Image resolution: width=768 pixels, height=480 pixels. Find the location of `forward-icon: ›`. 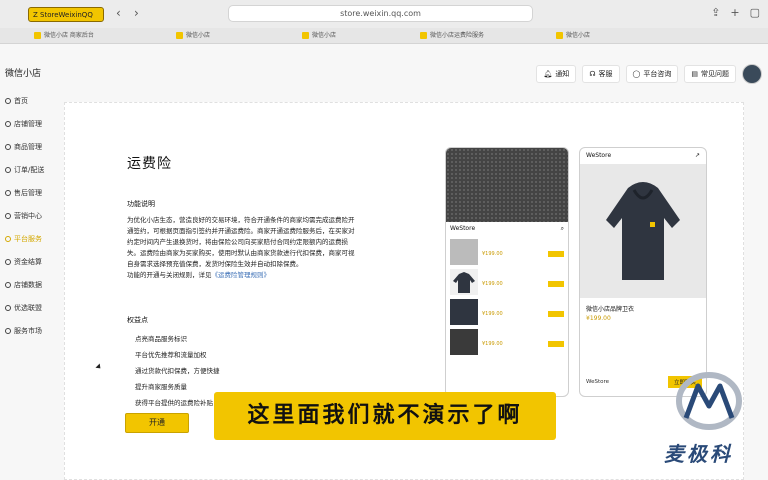

forward-icon: › is located at coordinates (136, 13).